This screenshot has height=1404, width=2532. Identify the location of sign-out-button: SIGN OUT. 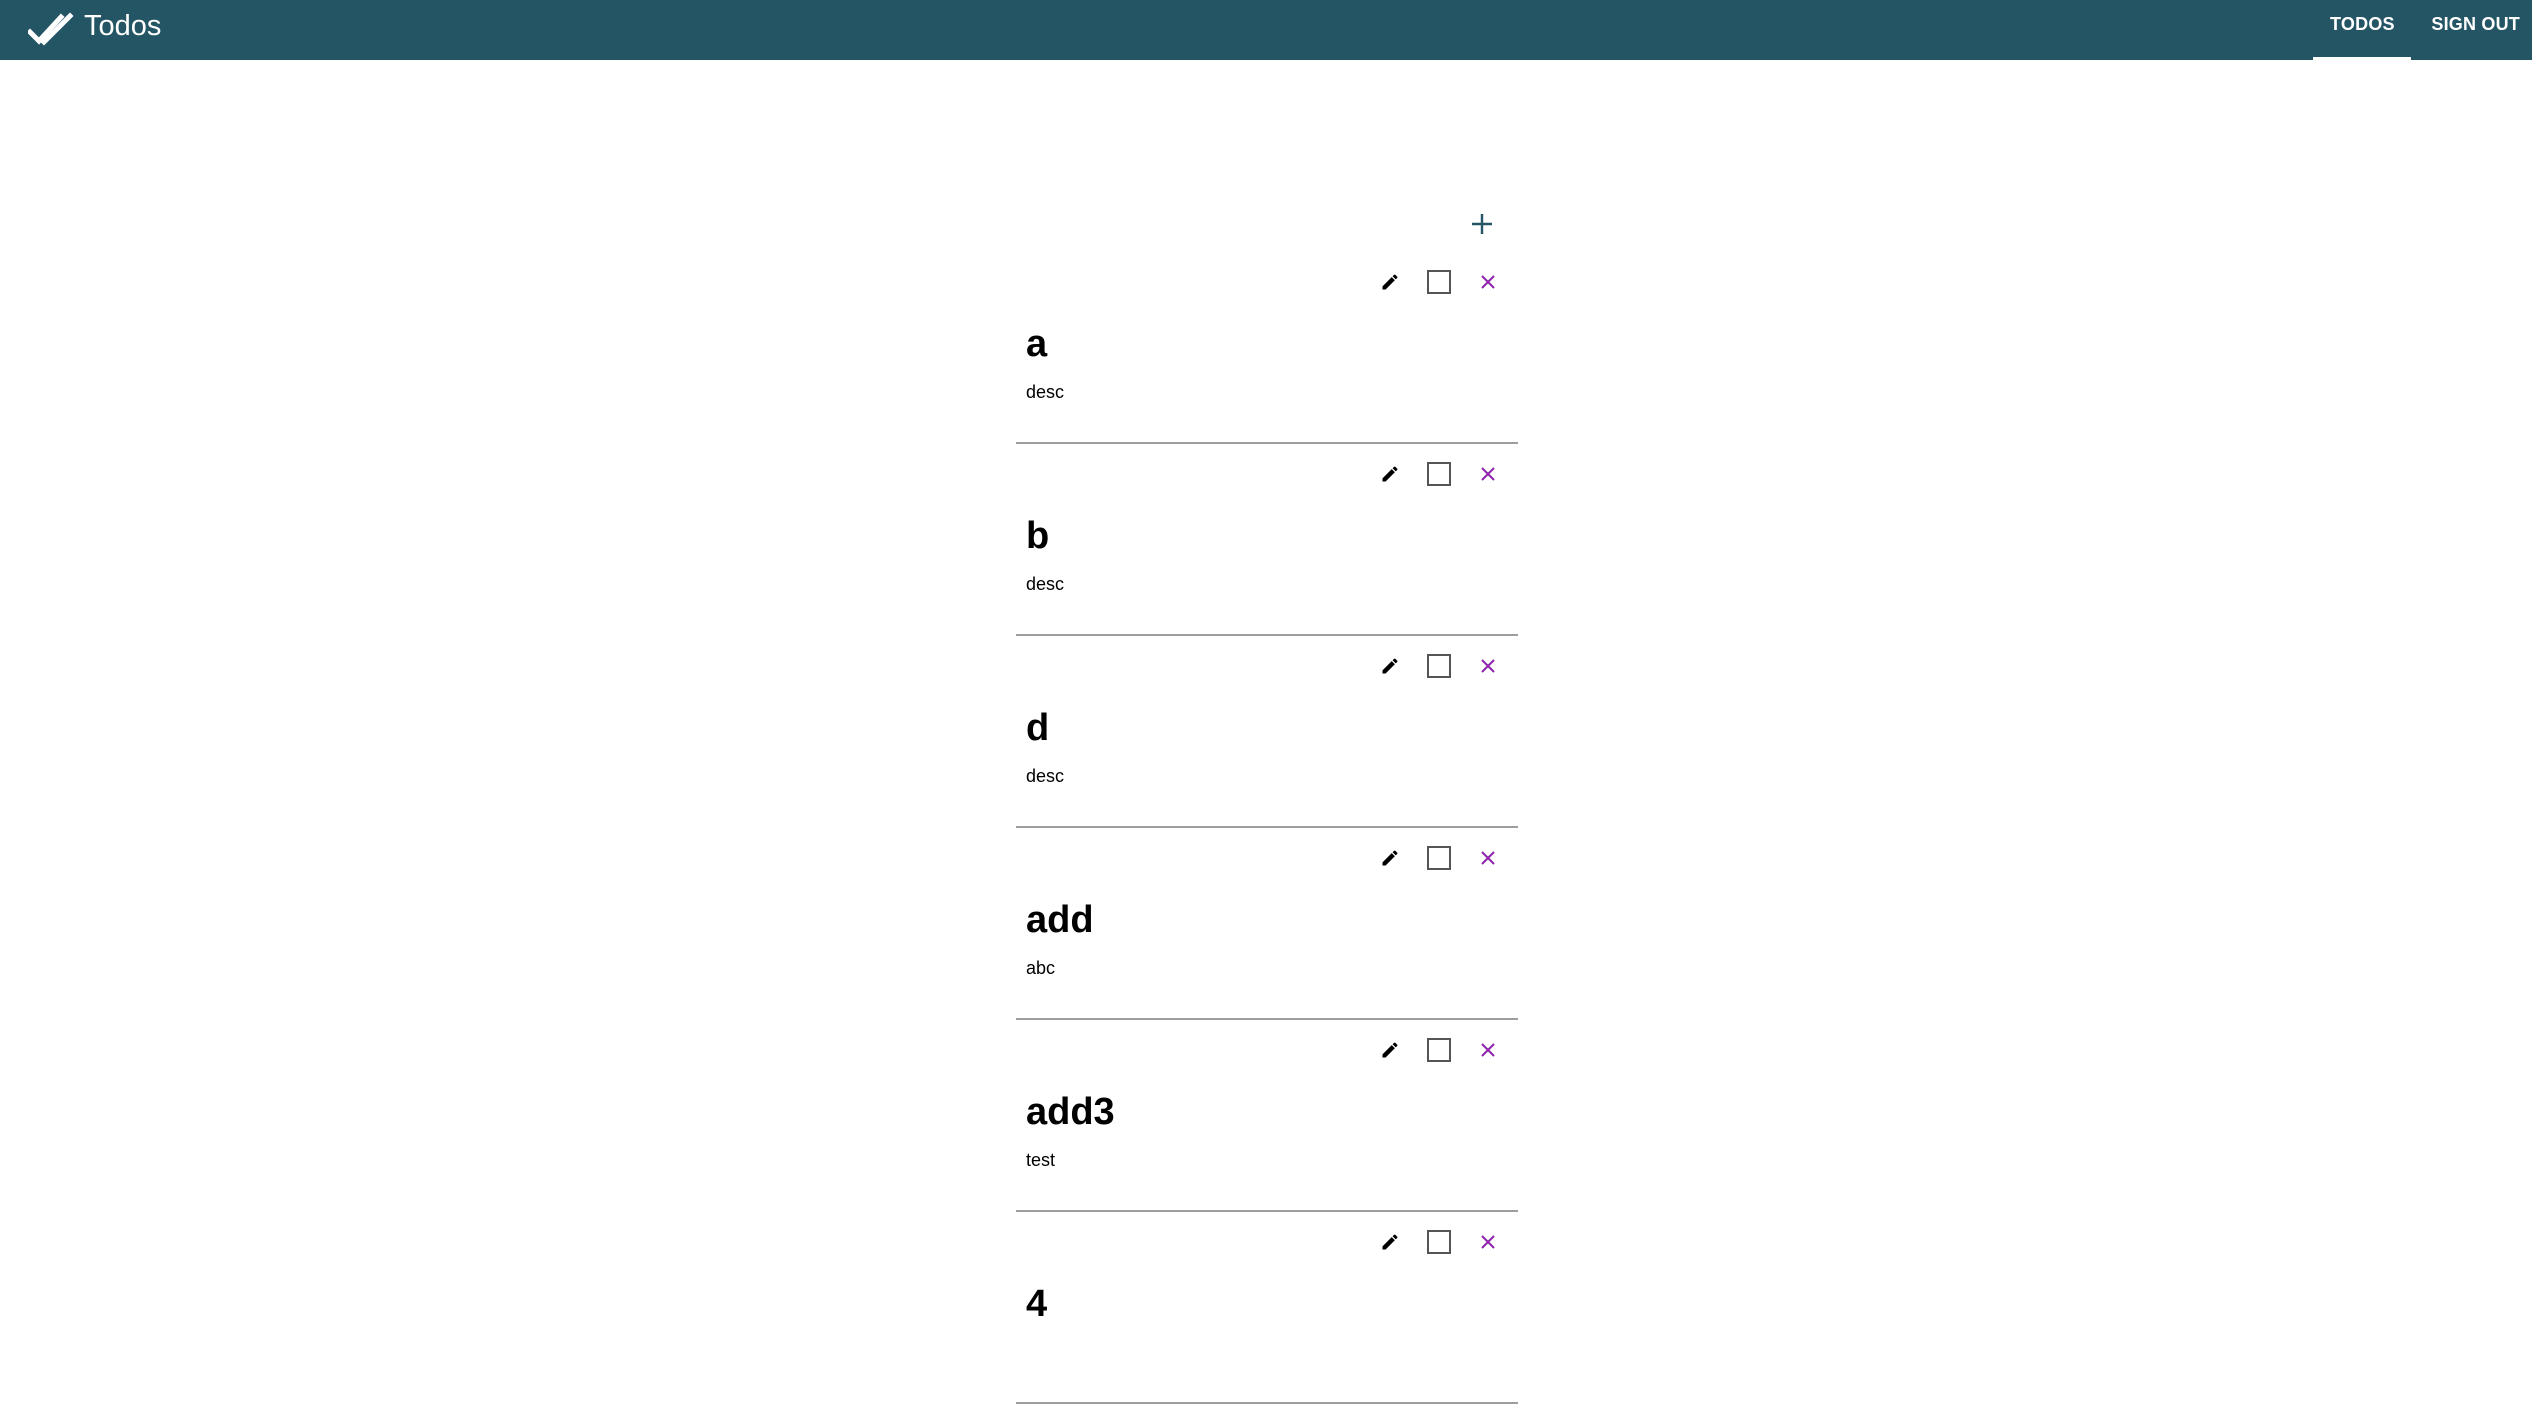
(2471, 27).